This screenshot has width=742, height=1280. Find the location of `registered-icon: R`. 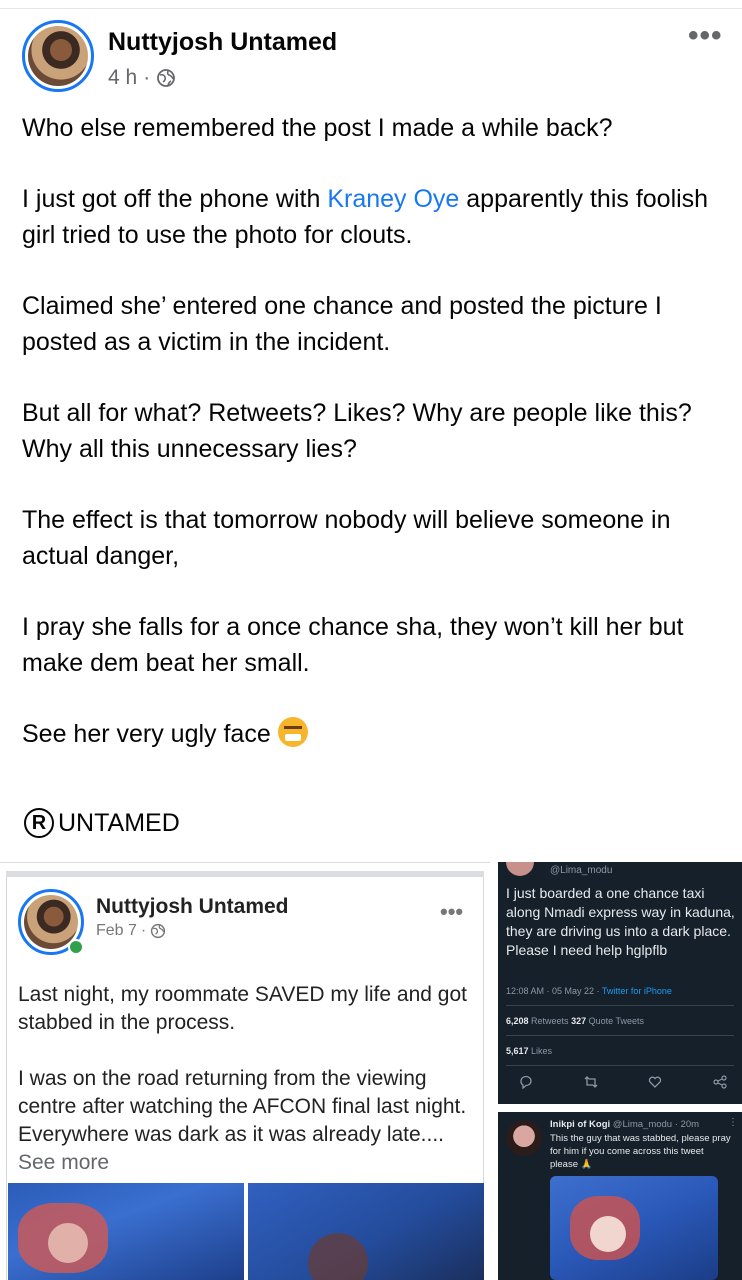

registered-icon: R is located at coordinates (39, 823).